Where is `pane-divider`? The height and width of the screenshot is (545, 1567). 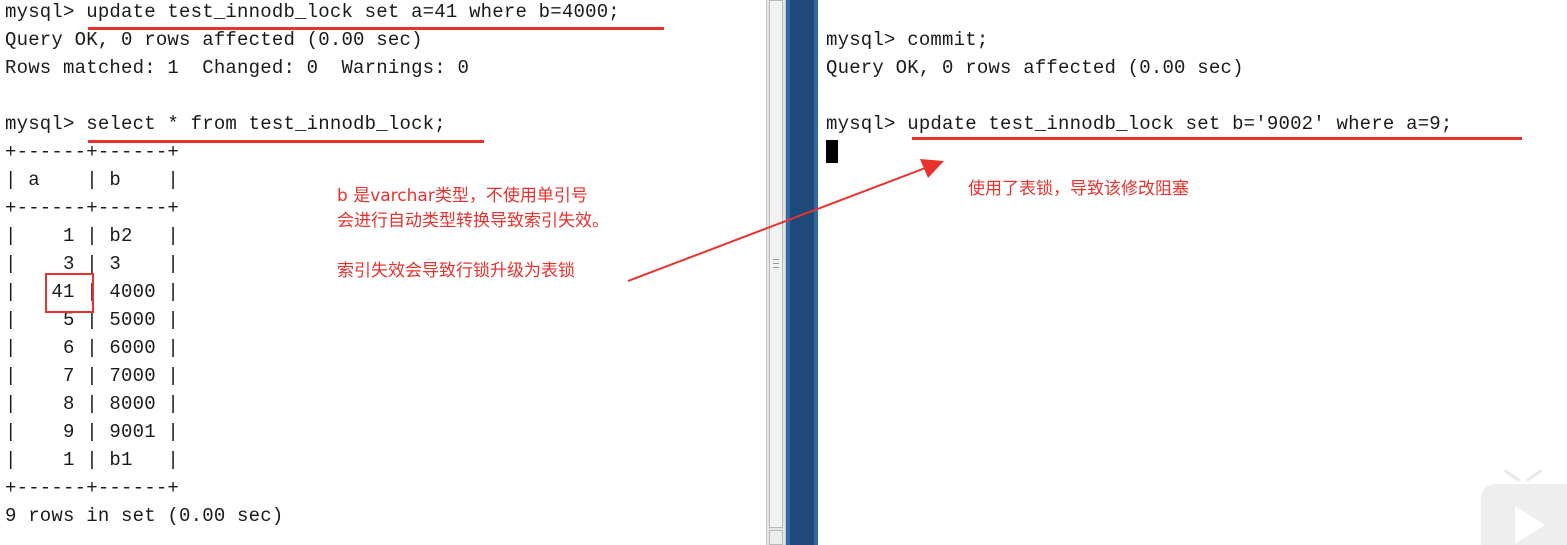
pane-divider is located at coordinates (802, 272).